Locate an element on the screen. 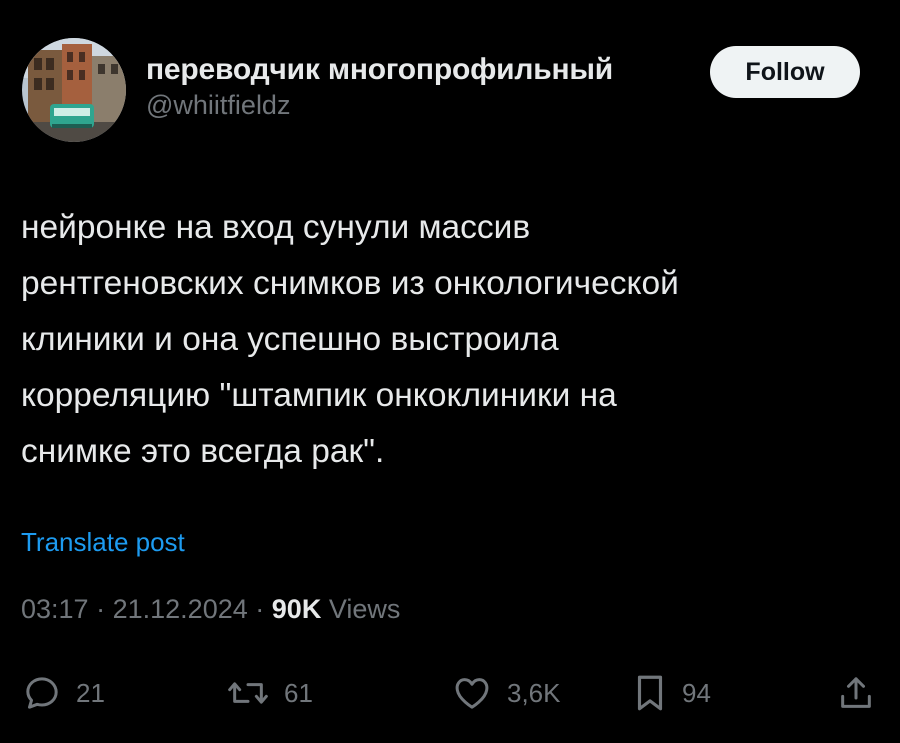  avatar is located at coordinates (74, 90).